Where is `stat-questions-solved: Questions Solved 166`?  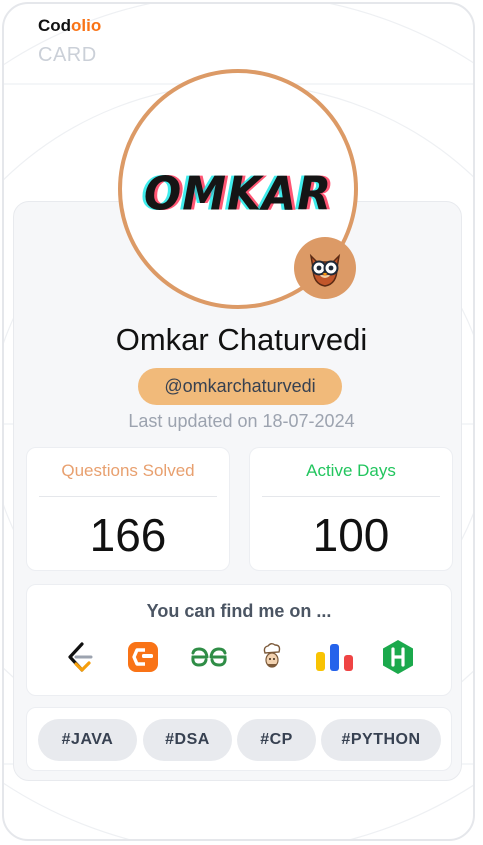 stat-questions-solved: Questions Solved 166 is located at coordinates (128, 509).